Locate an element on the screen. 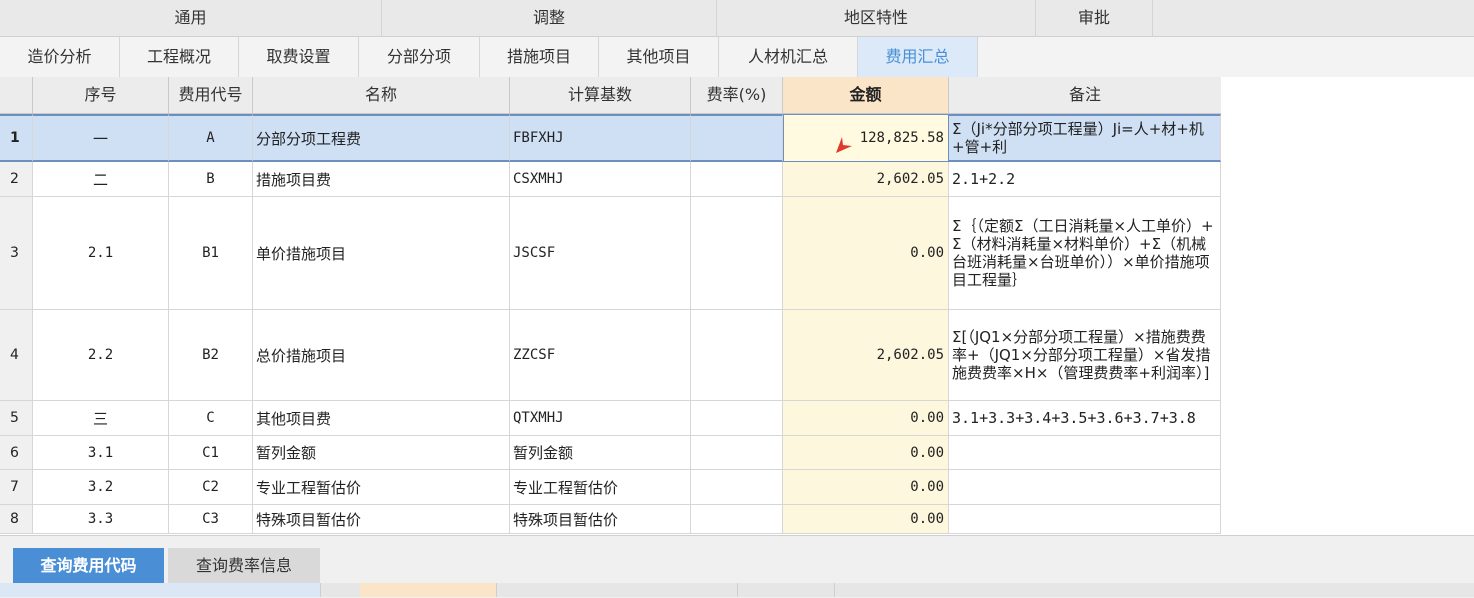 The width and height of the screenshot is (1474, 598). cell-base: ZZCSF is located at coordinates (600, 355).